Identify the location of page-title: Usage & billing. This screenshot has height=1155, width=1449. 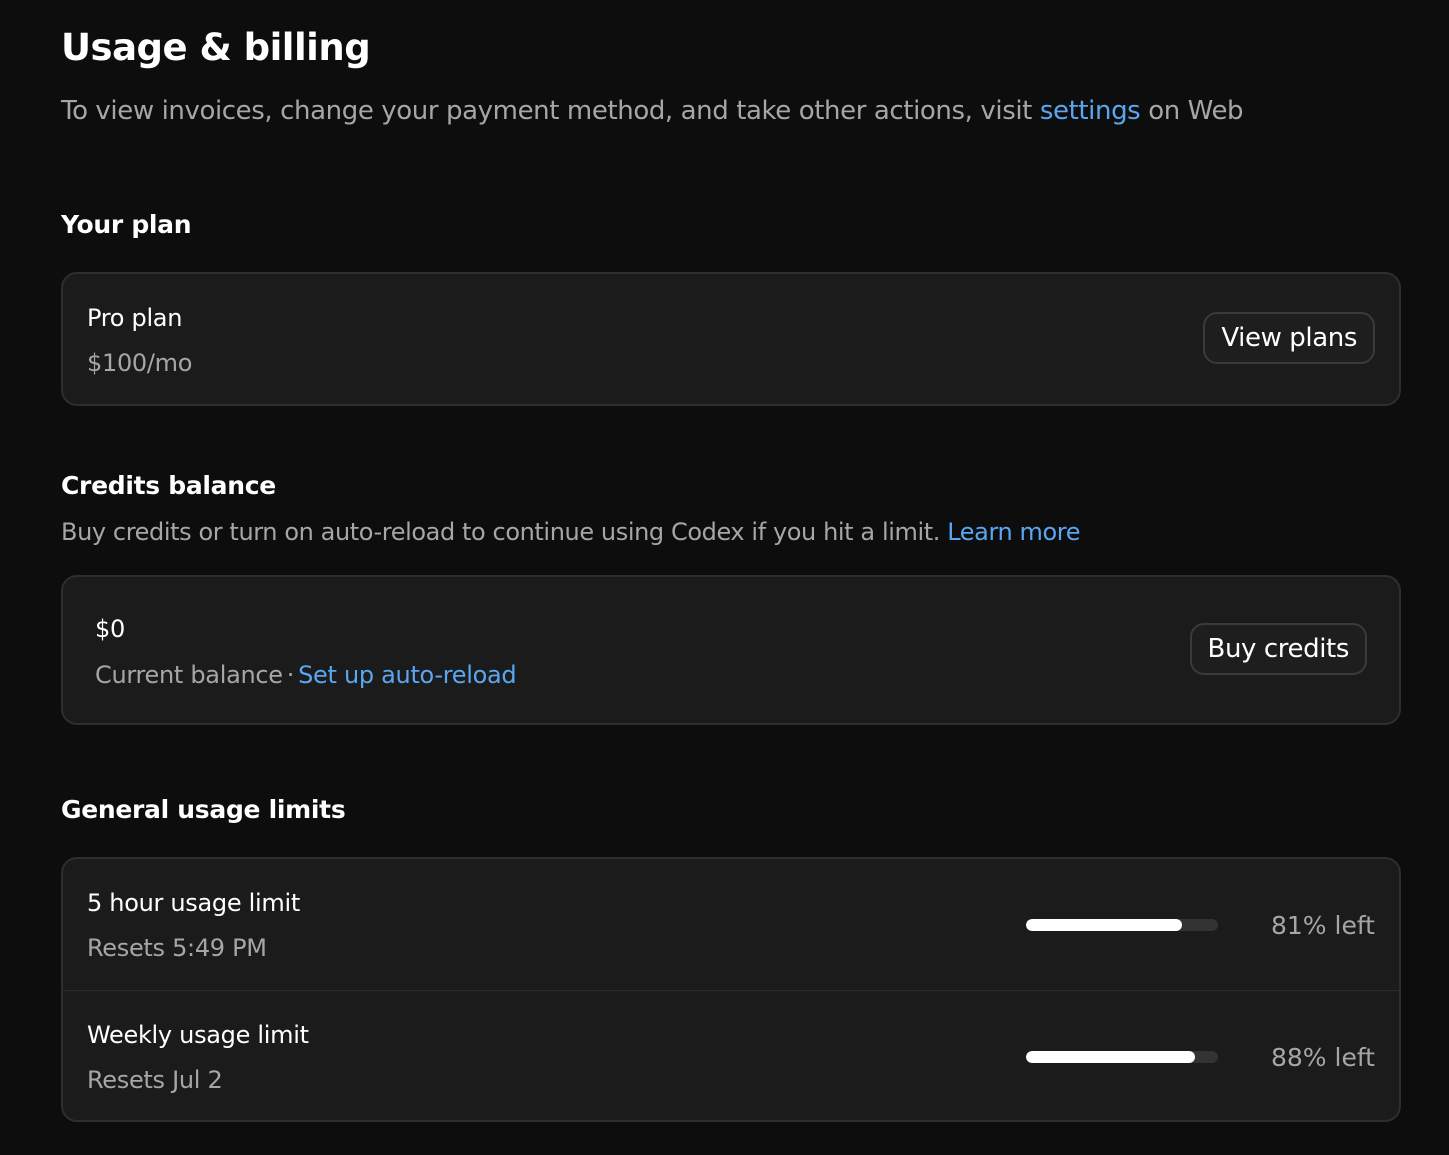
(216, 47).